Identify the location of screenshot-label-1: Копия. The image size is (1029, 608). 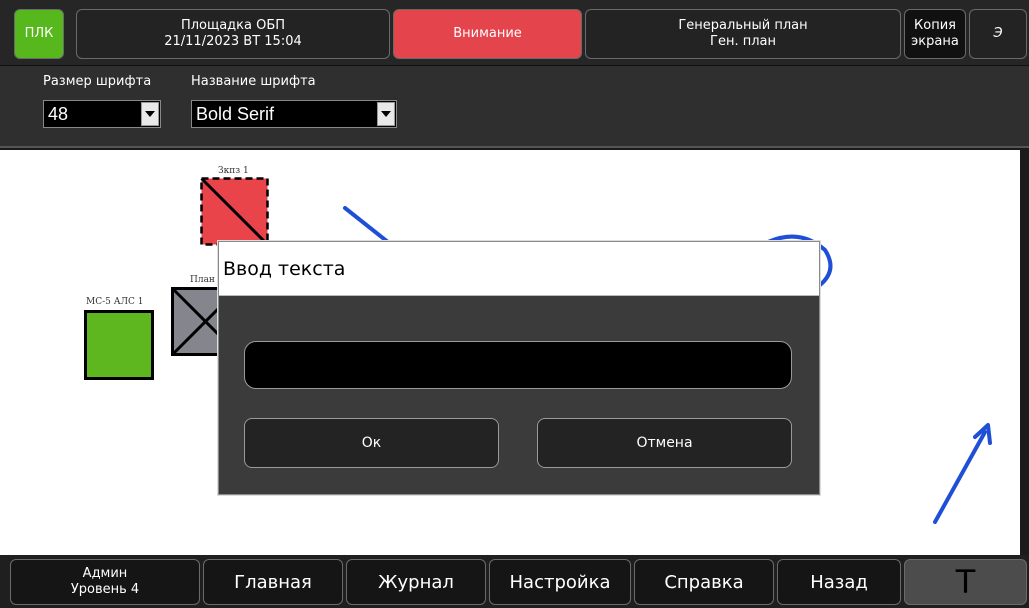
(935, 25).